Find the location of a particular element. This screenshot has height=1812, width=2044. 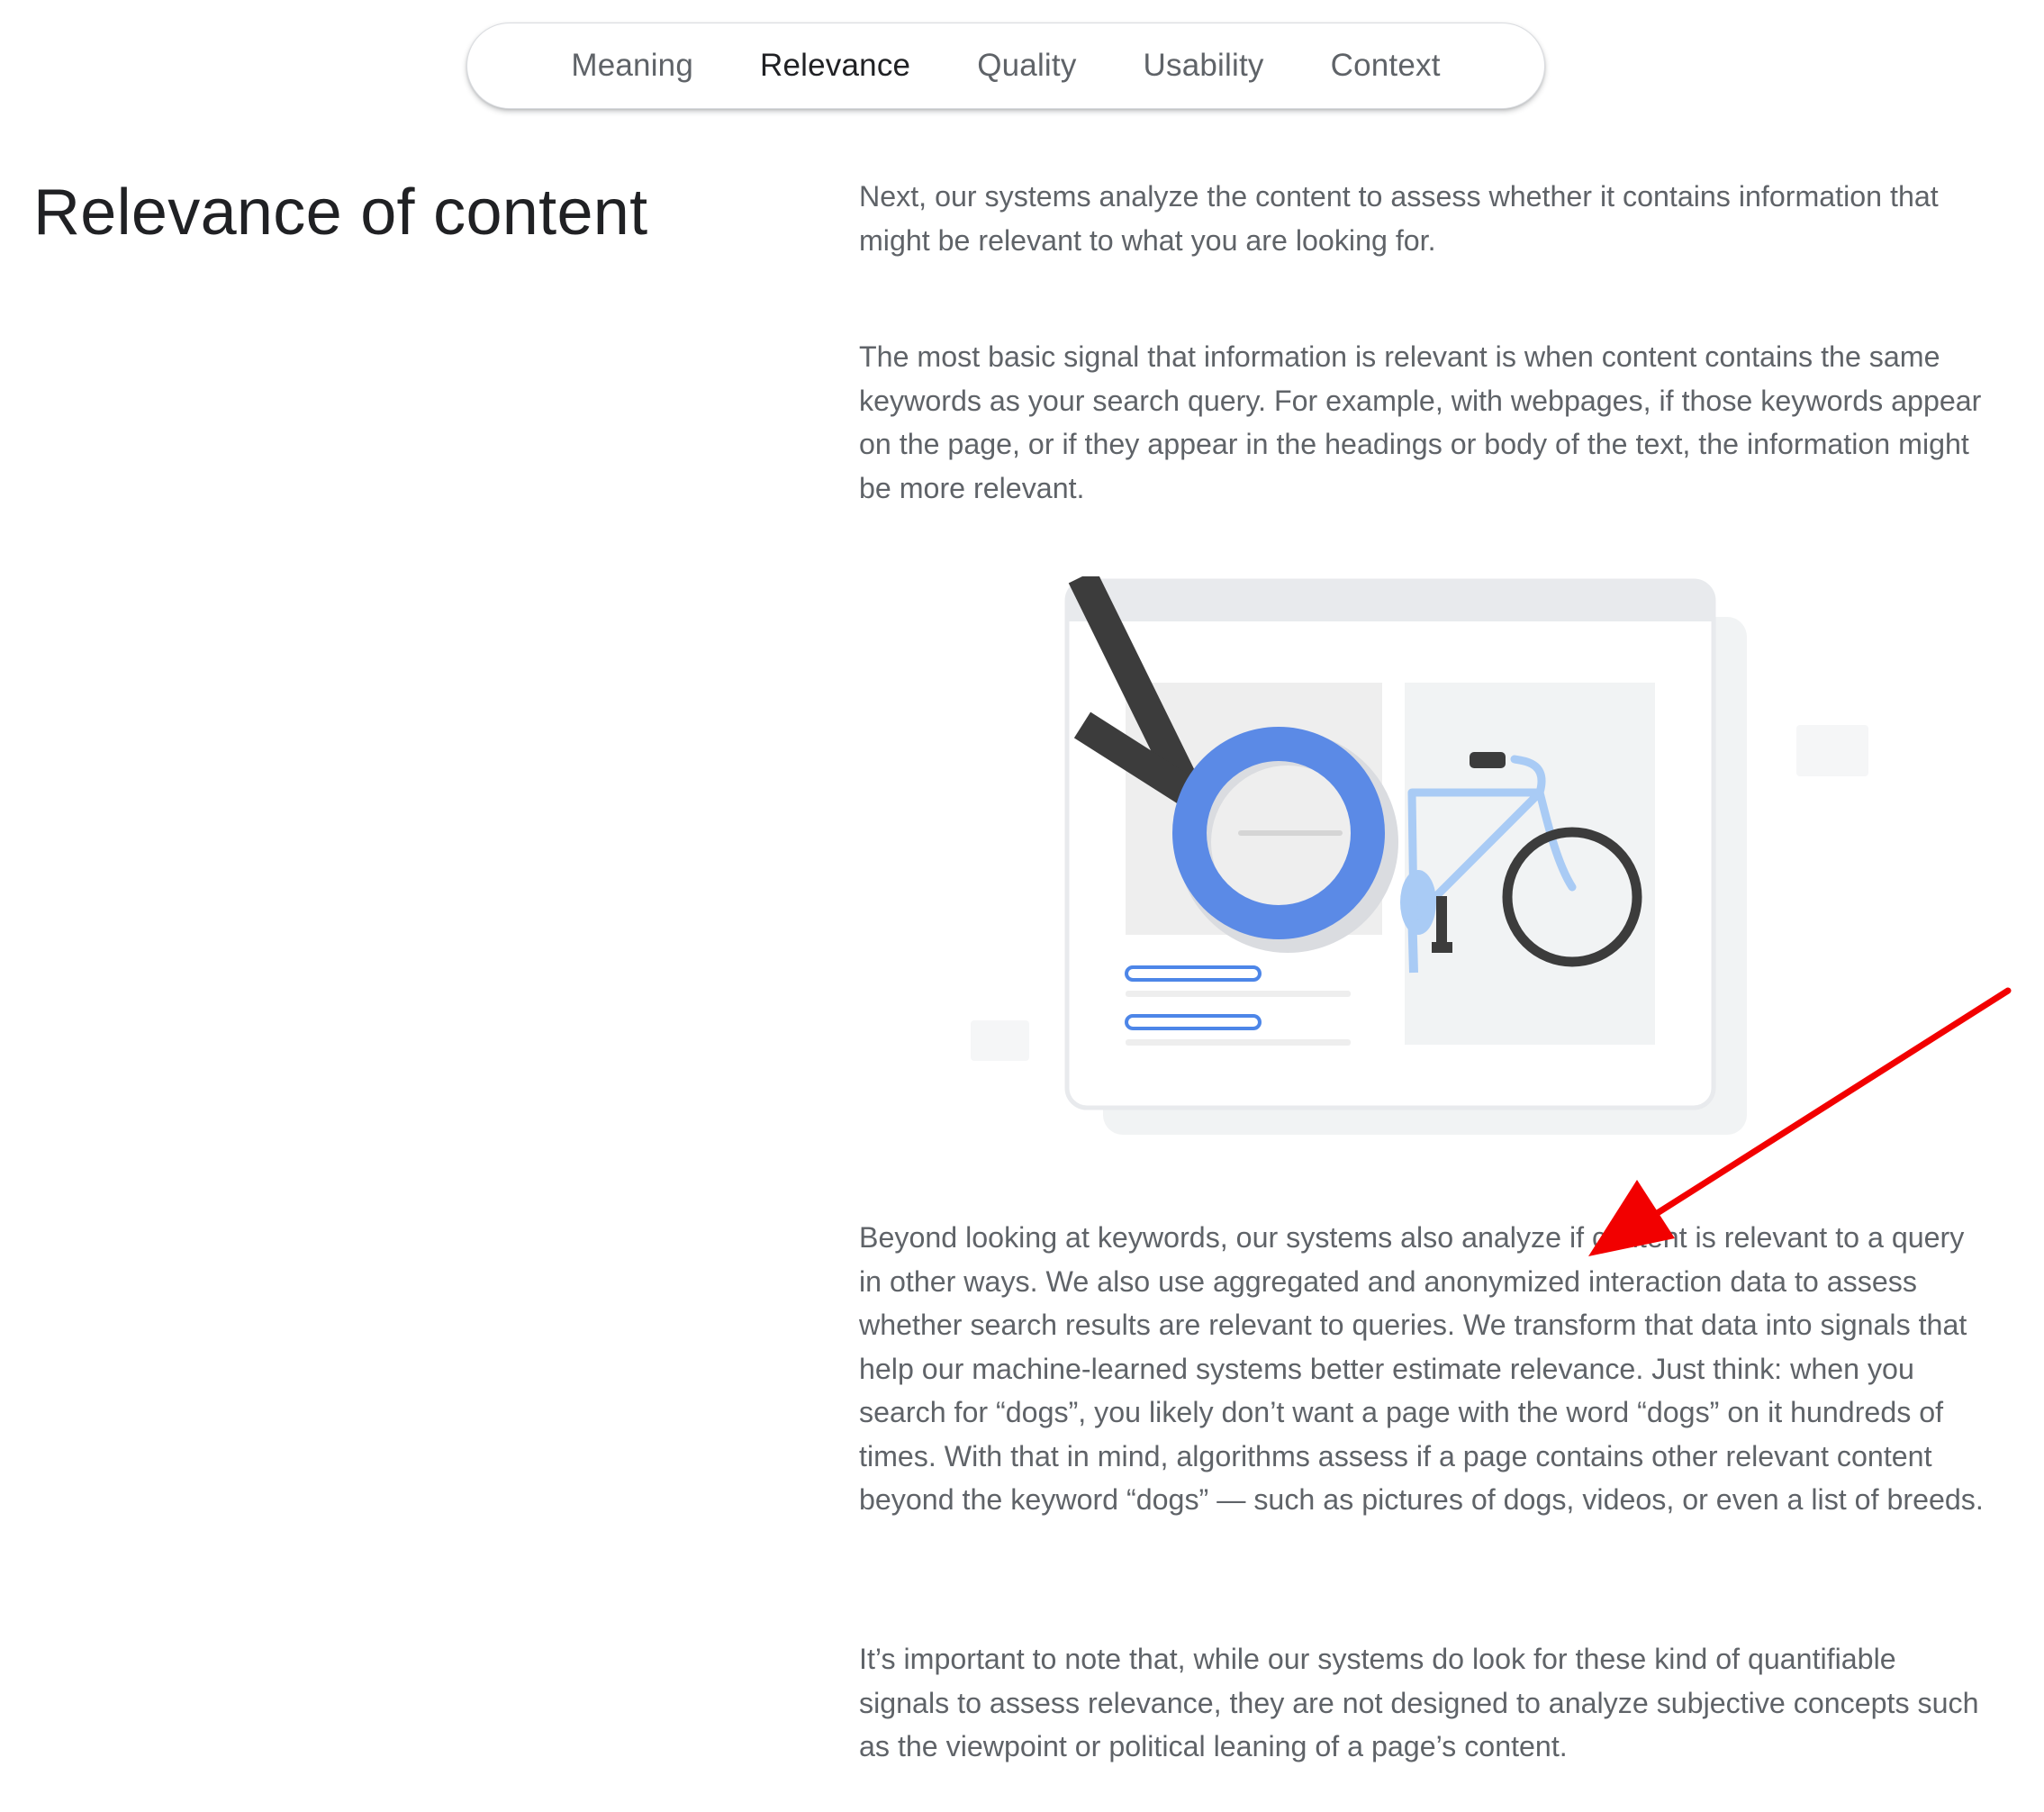

tab-relevance: Relevance is located at coordinates (835, 66).